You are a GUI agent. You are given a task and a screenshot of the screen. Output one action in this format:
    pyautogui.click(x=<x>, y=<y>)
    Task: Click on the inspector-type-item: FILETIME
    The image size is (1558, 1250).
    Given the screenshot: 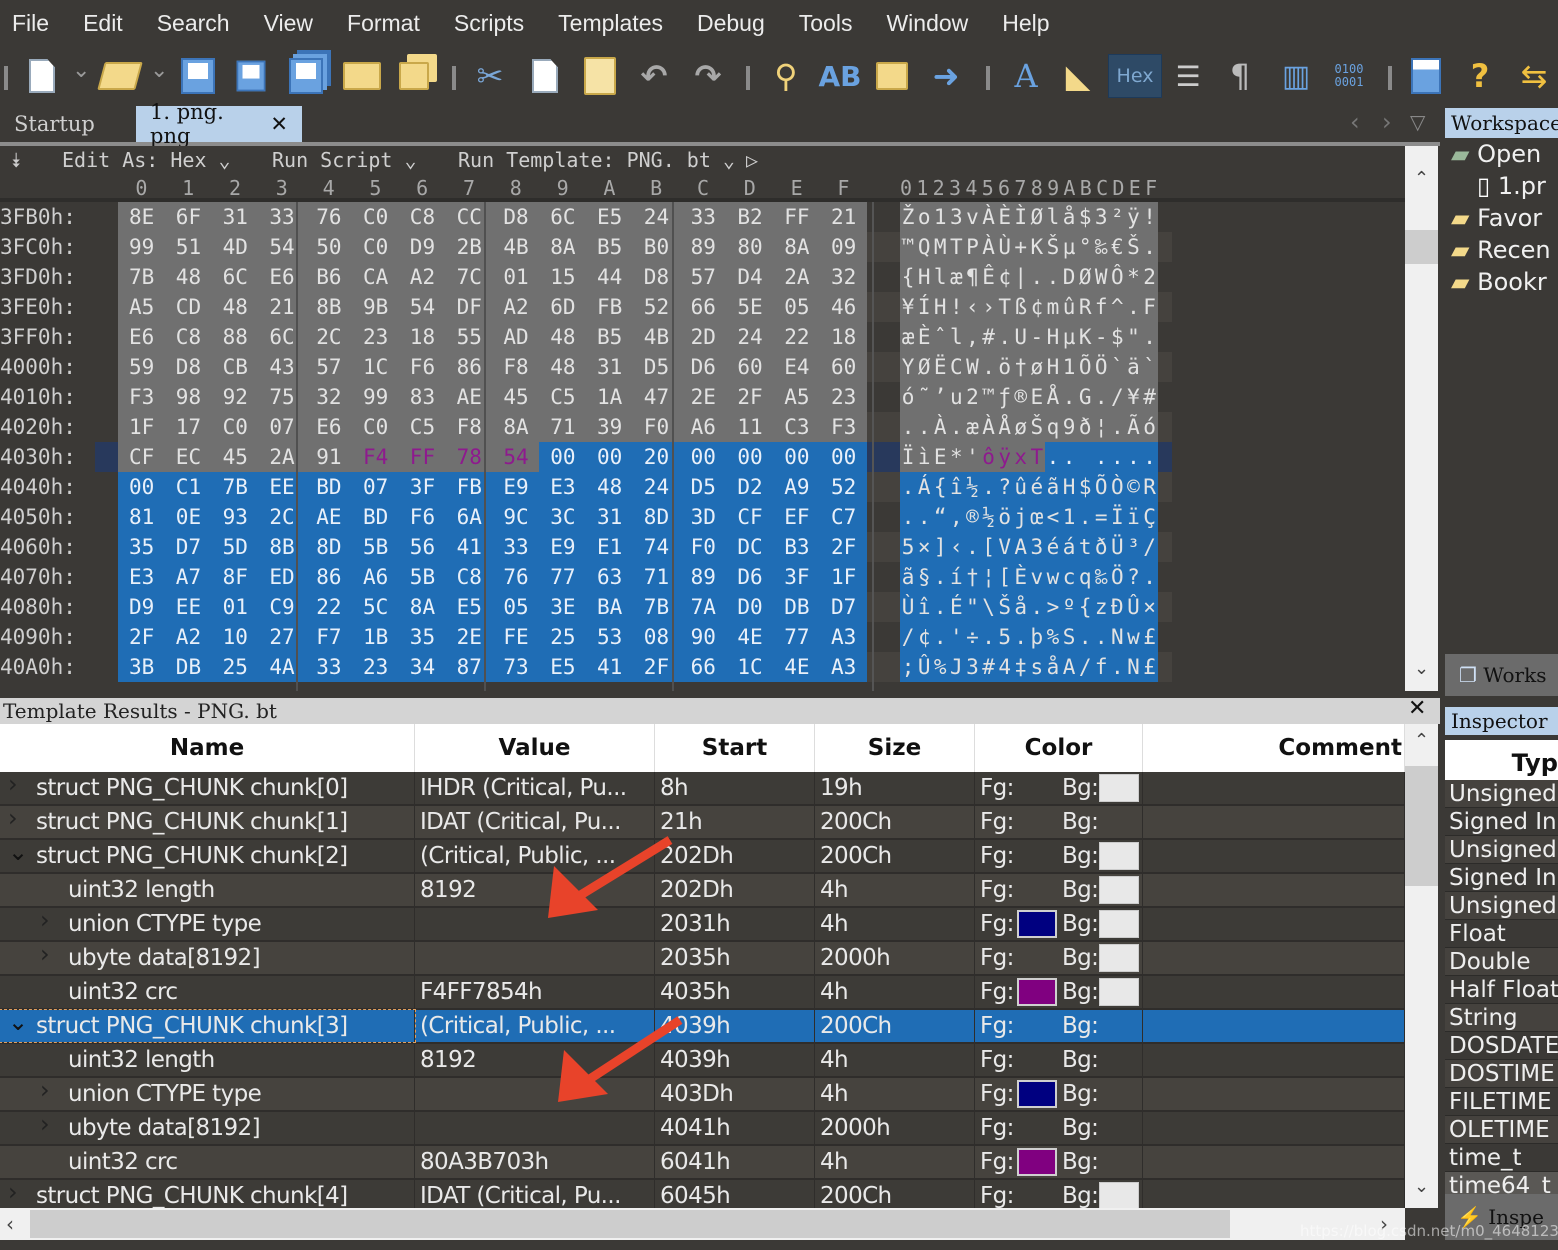 What is the action you would take?
    pyautogui.click(x=1501, y=1102)
    